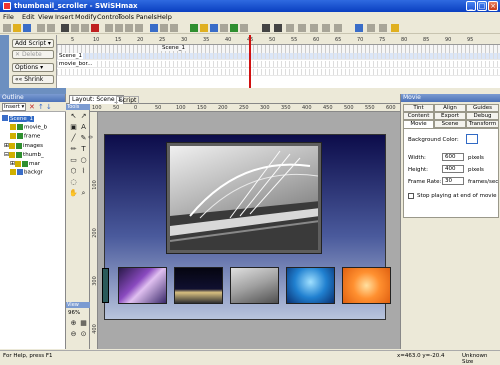 The image size is (500, 365). What do you see at coordinates (32, 107) in the screenshot?
I see `delete-object-icon: ✕` at bounding box center [32, 107].